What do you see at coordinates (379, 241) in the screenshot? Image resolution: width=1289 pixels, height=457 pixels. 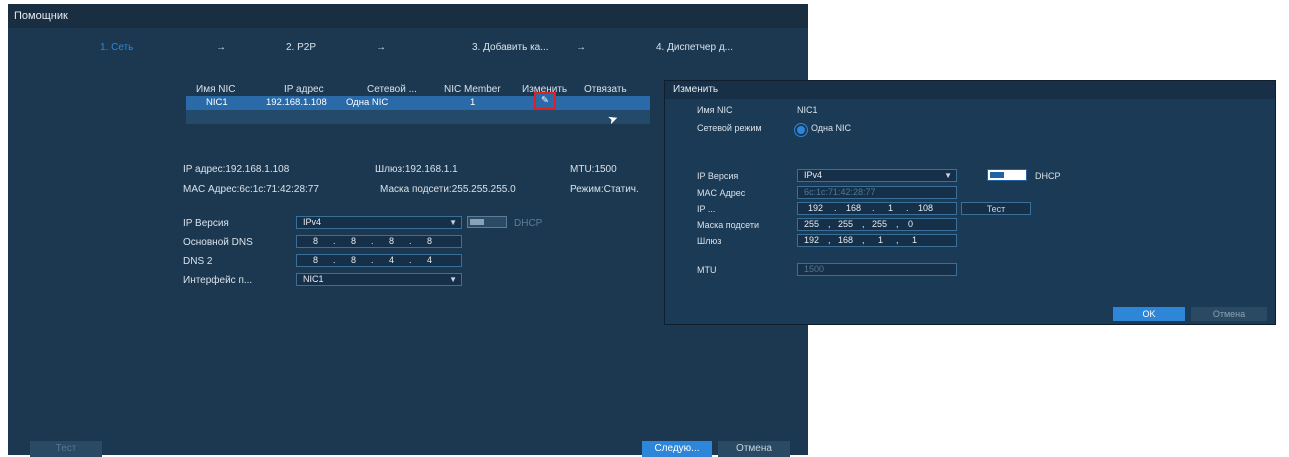 I see `dns1-field: 8 . 8 . 8 . 8` at bounding box center [379, 241].